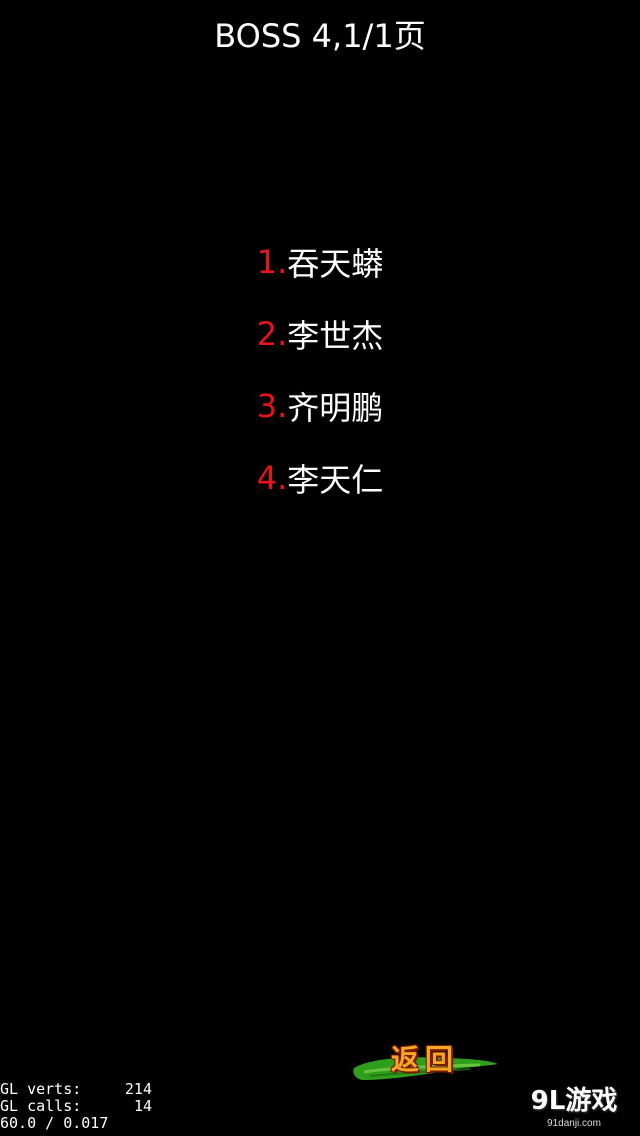 Image resolution: width=640 pixels, height=1136 pixels. I want to click on list-item: 4. 李天仁, so click(320, 478).